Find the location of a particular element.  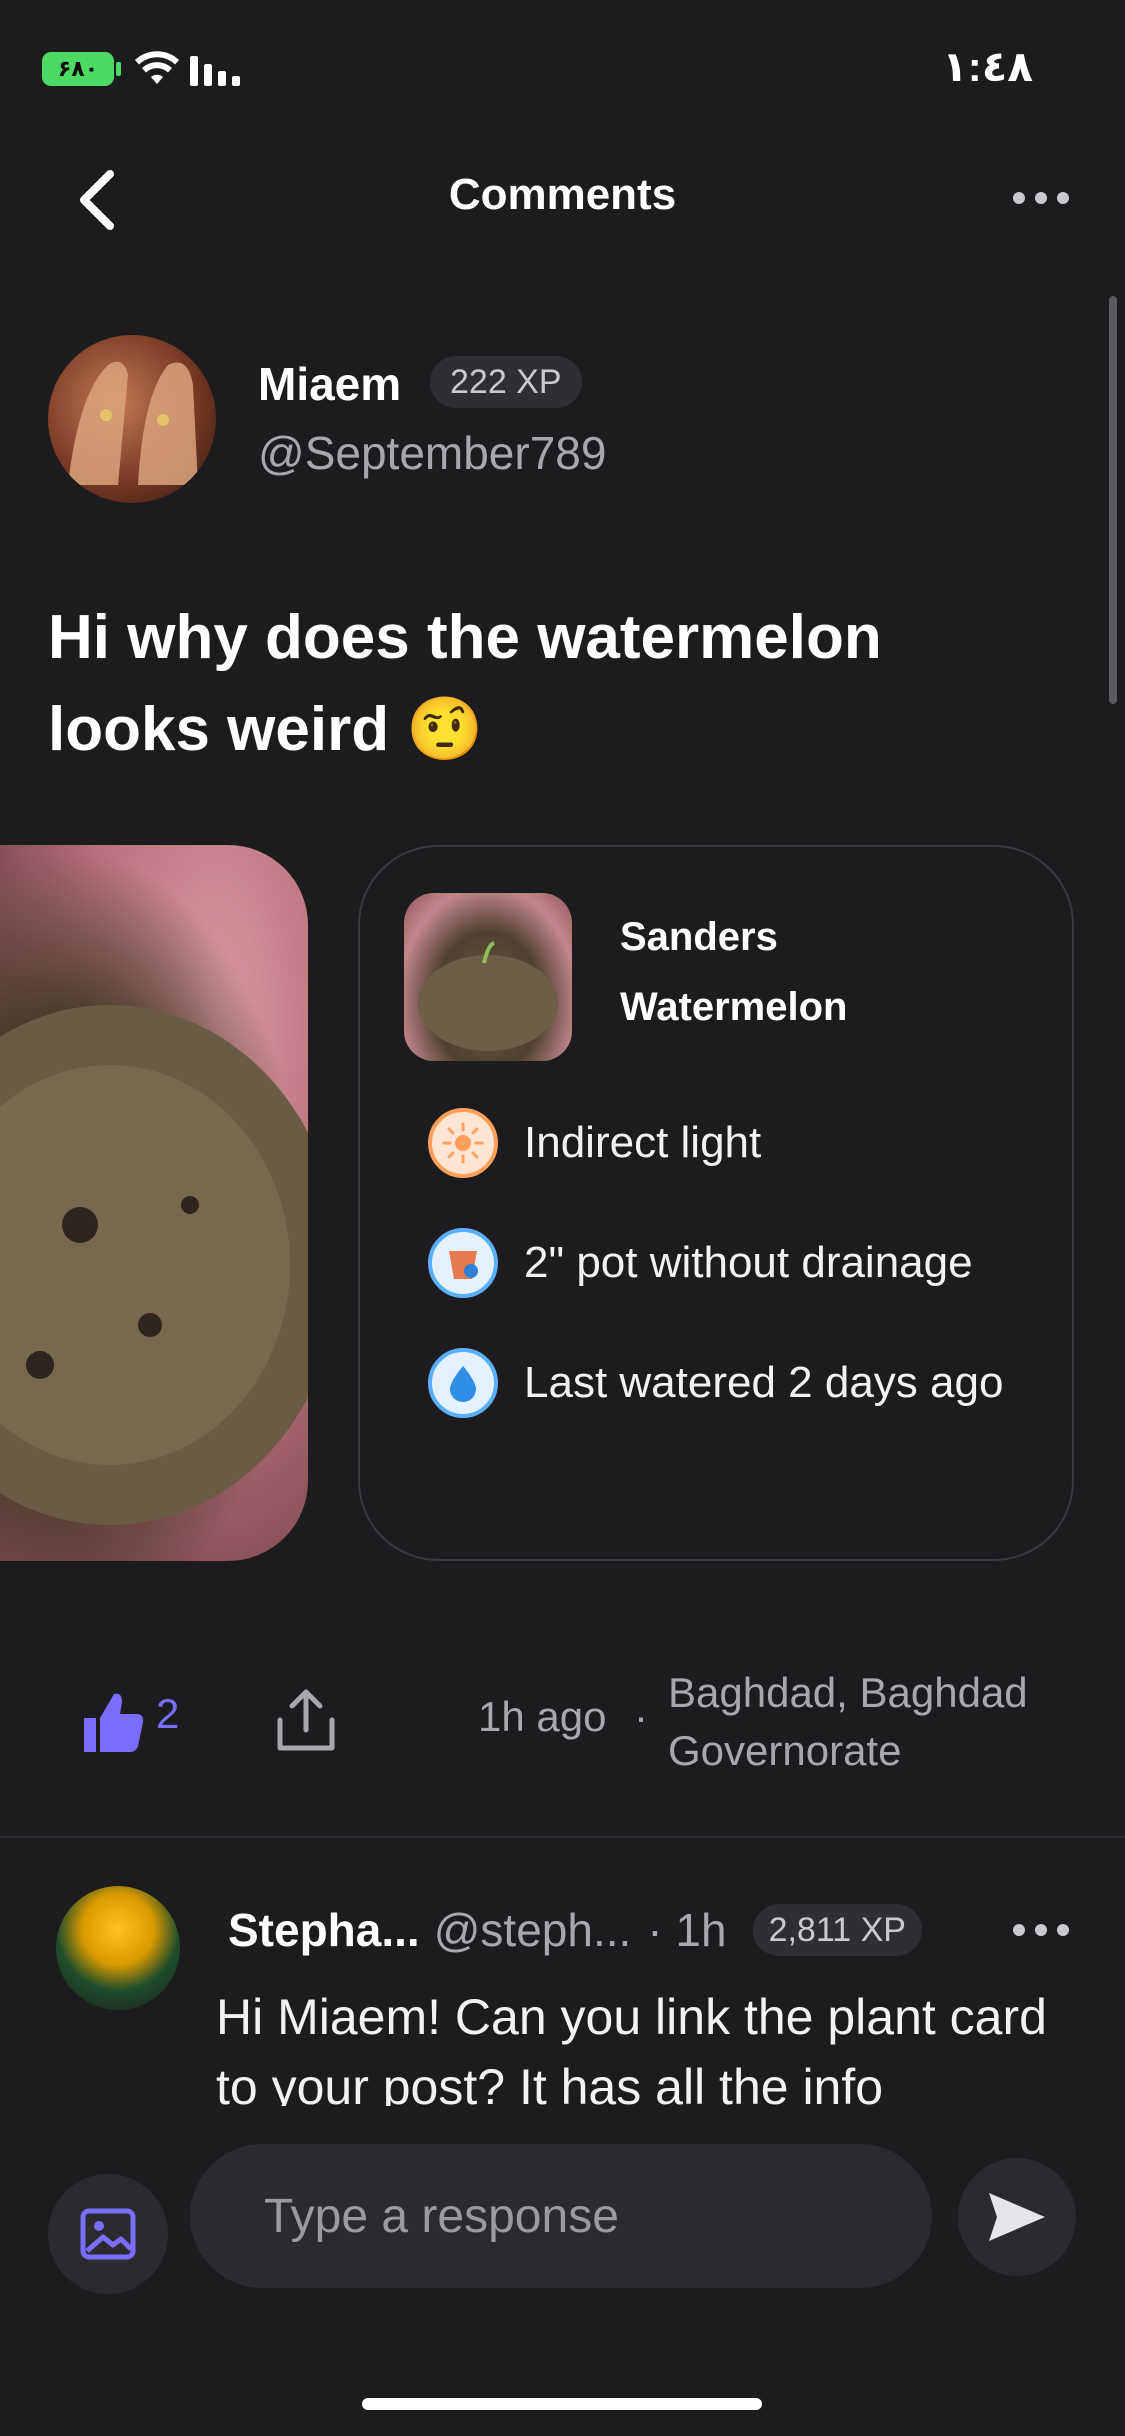

author-xp-badge: 222 XP is located at coordinates (506, 382).